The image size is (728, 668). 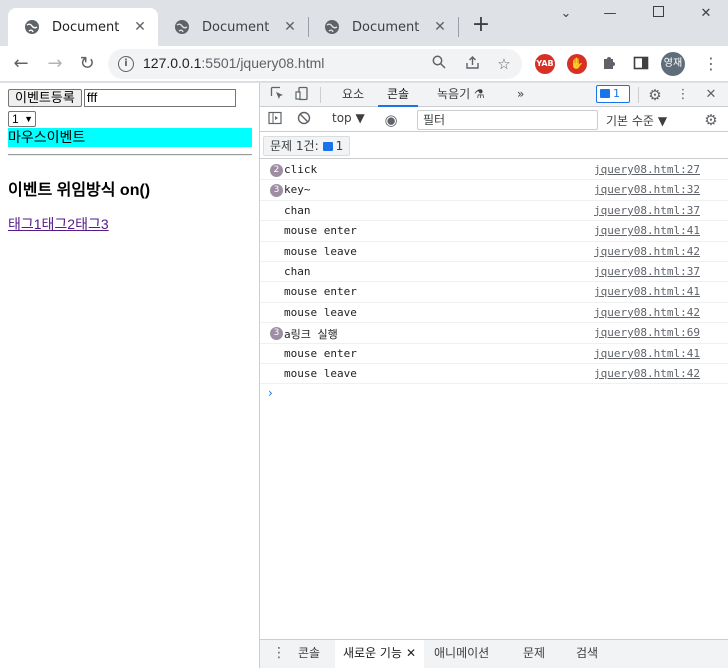 What do you see at coordinates (461, 654) in the screenshot?
I see `drawer-tab-animations: 애니메이션` at bounding box center [461, 654].